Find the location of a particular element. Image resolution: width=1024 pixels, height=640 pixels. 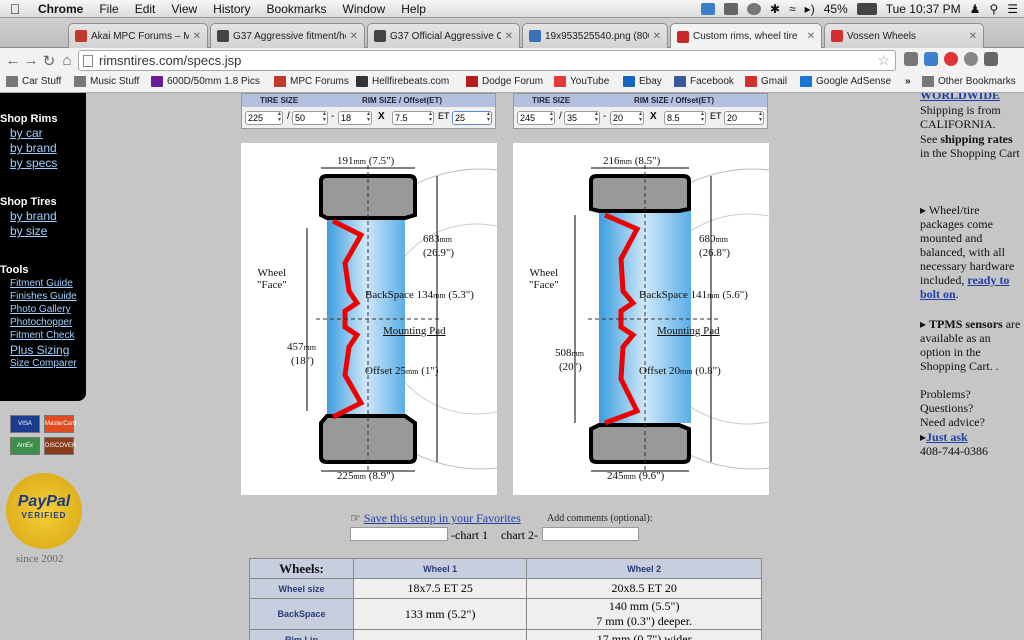

address-bar: rimsntires.com/specs.jsp ☆ is located at coordinates (487, 60).